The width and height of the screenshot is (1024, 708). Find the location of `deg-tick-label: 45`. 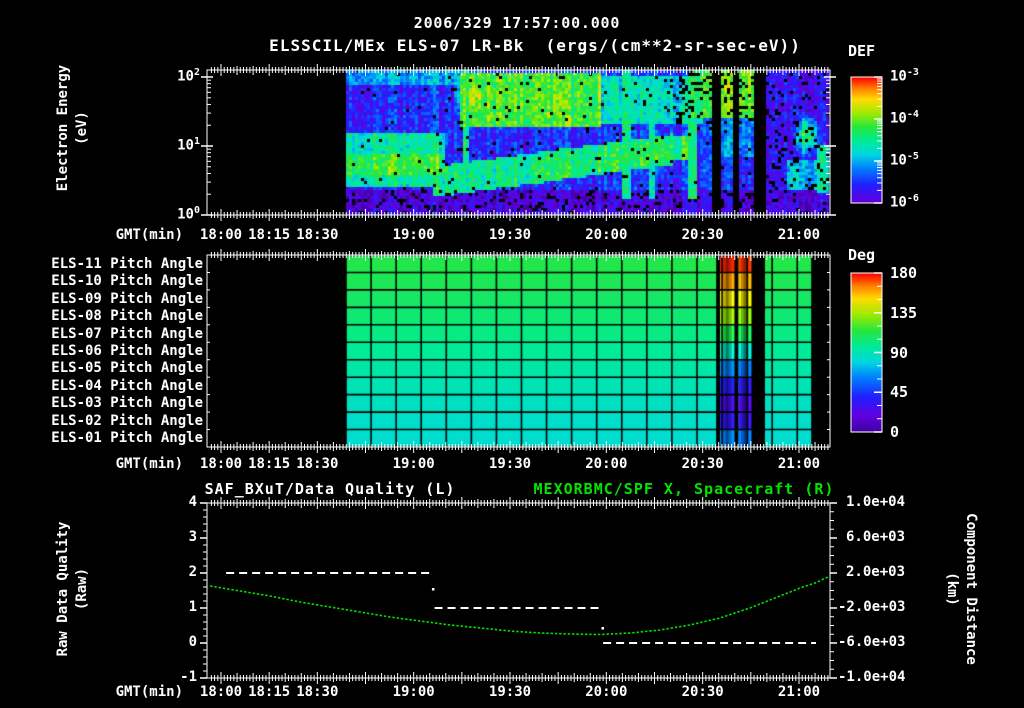

deg-tick-label: 45 is located at coordinates (899, 392).